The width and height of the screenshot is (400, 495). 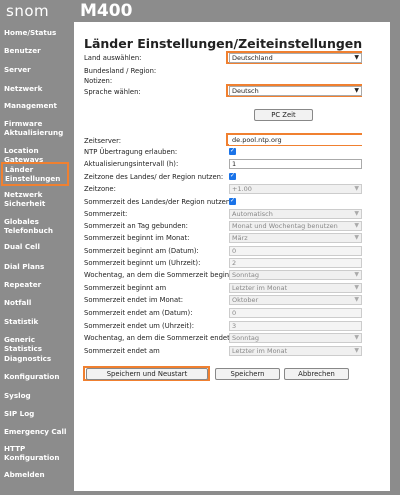 What do you see at coordinates (125, 288) in the screenshot?
I see `dst-start-on-label: Sommerzeit beginnt am` at bounding box center [125, 288].